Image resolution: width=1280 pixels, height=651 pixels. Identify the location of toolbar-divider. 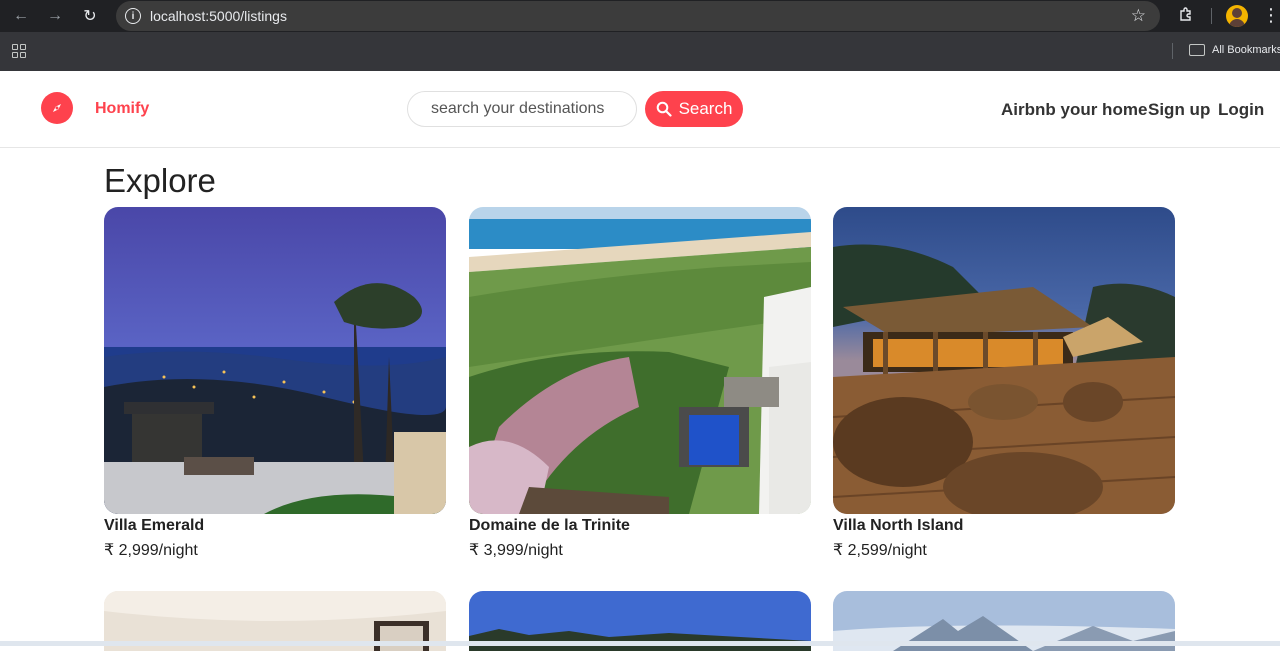
(1211, 16).